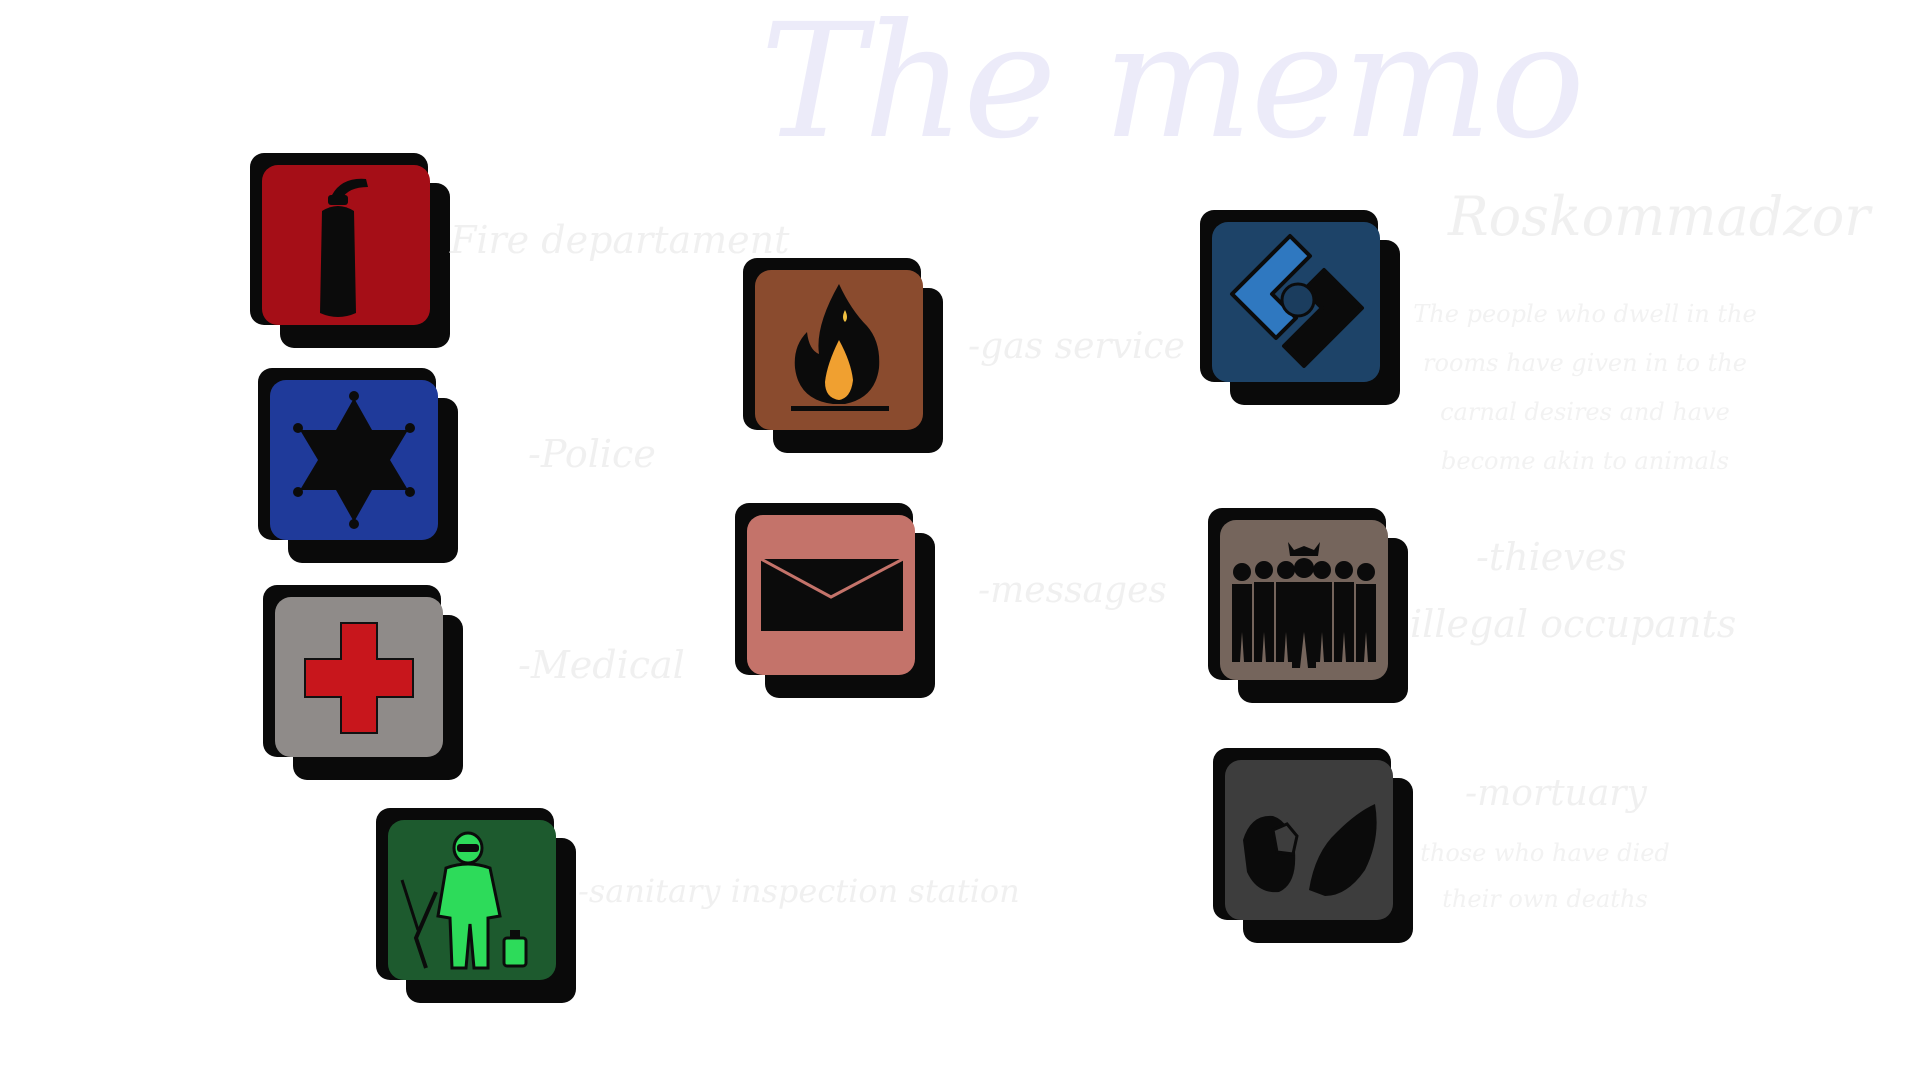 Image resolution: width=1920 pixels, height=1080 pixels. Describe the element at coordinates (1172, 87) in the screenshot. I see `page-title: The memo` at that location.